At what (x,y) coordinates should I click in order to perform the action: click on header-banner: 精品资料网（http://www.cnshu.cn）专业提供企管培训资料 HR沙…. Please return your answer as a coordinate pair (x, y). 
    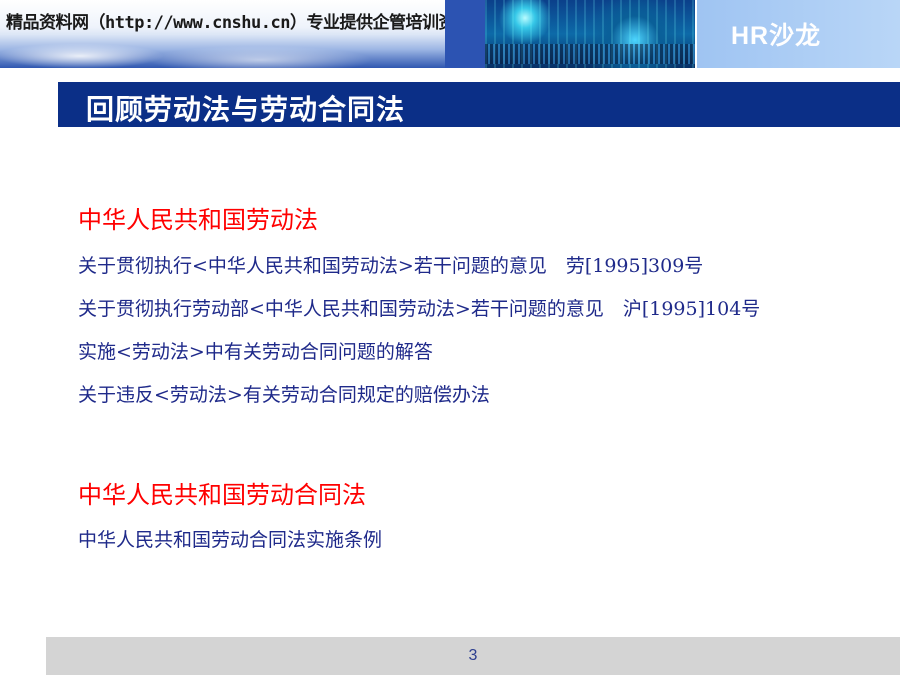
    Looking at the image, I should click on (450, 34).